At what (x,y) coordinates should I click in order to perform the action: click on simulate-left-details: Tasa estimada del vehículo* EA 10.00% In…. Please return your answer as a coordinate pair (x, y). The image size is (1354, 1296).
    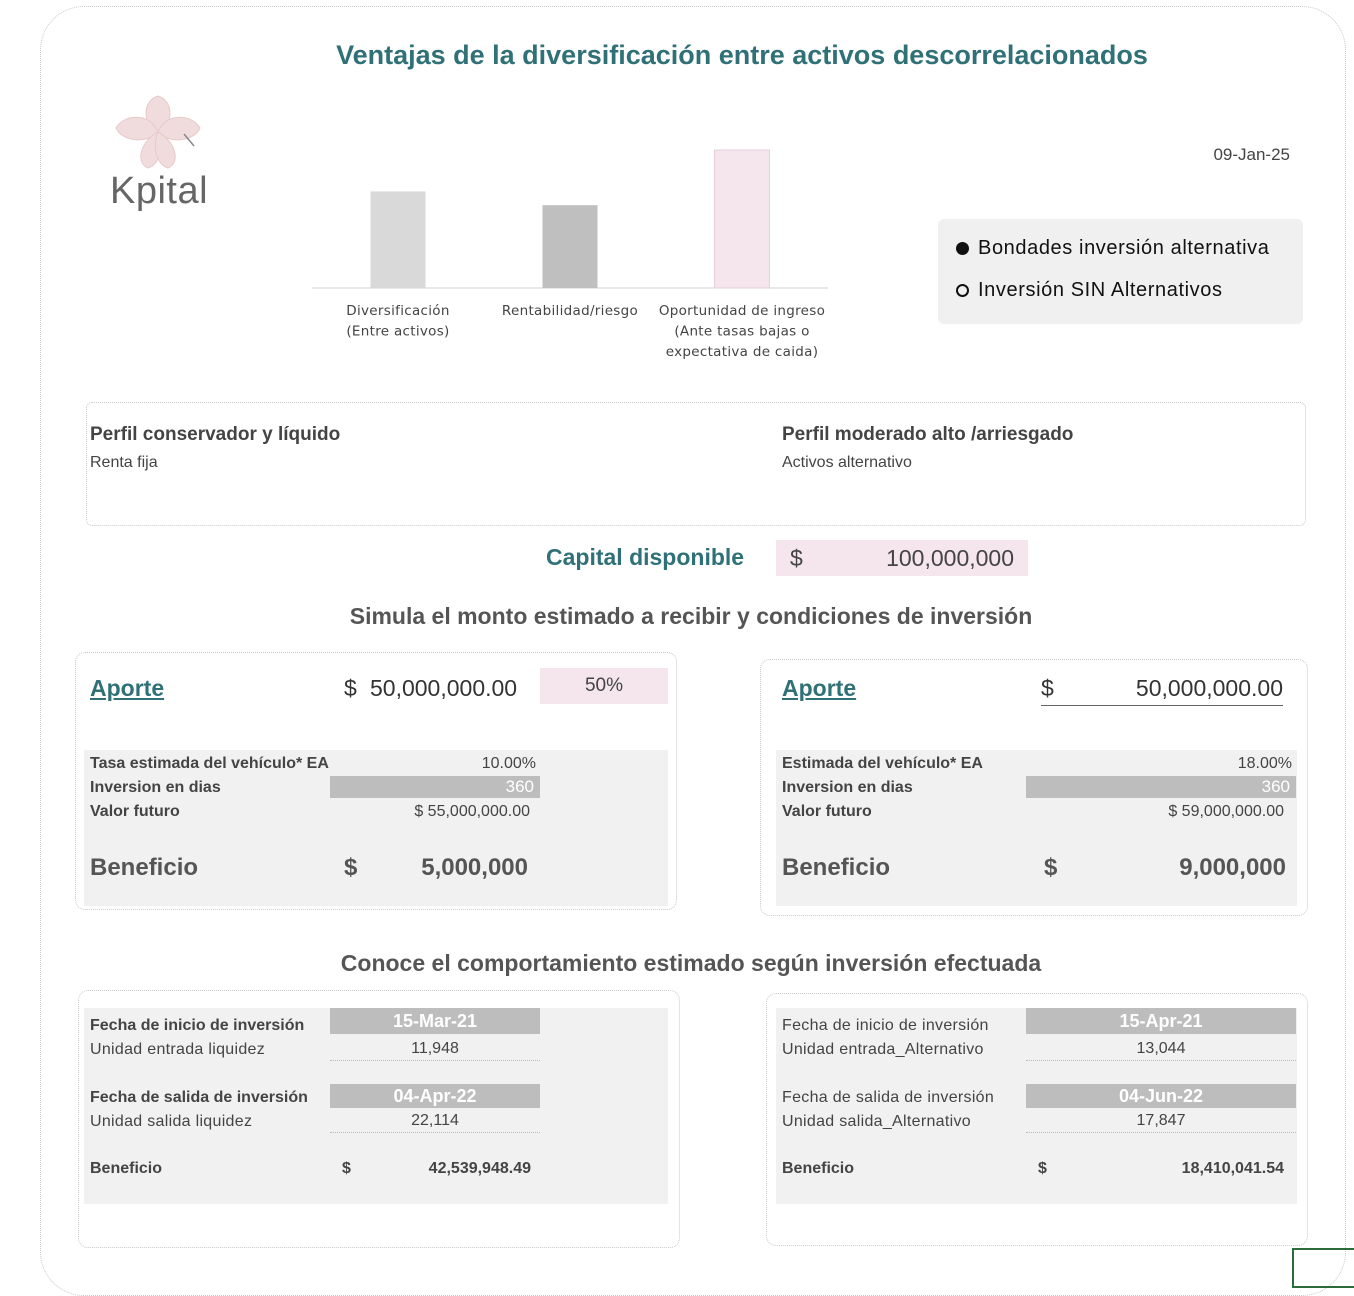
    Looking at the image, I should click on (376, 828).